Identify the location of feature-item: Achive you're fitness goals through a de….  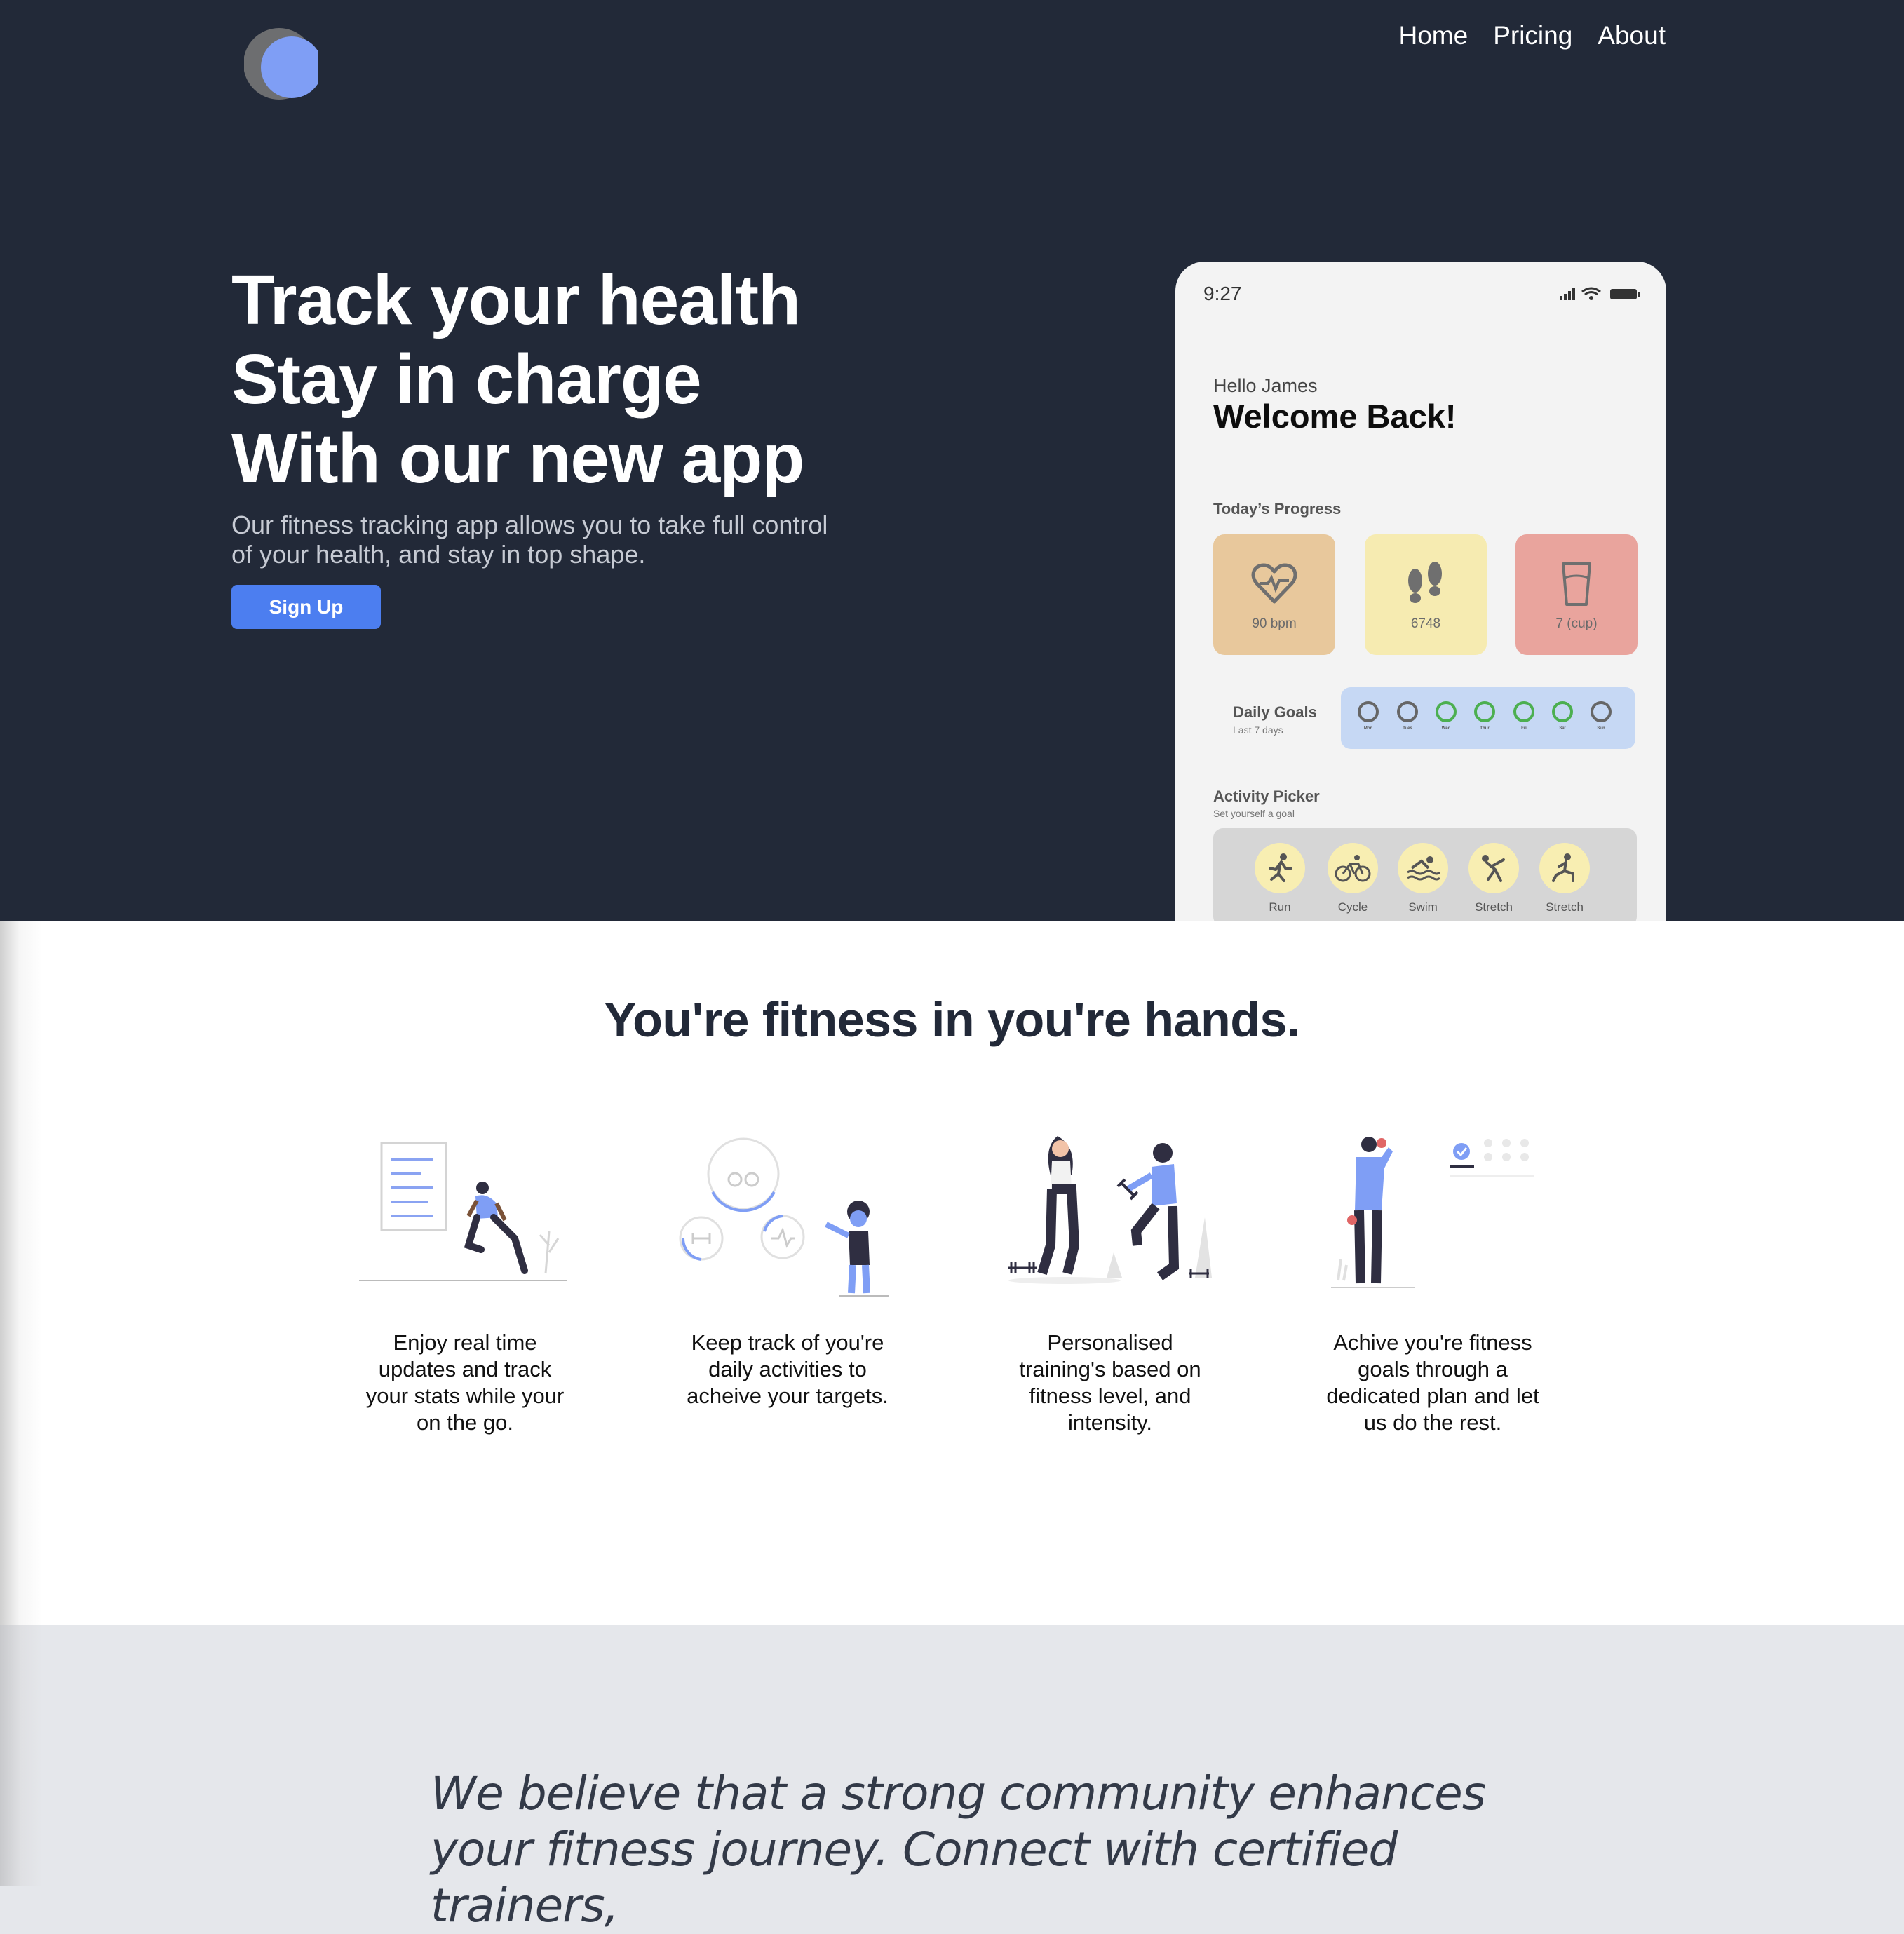
(1433, 1284).